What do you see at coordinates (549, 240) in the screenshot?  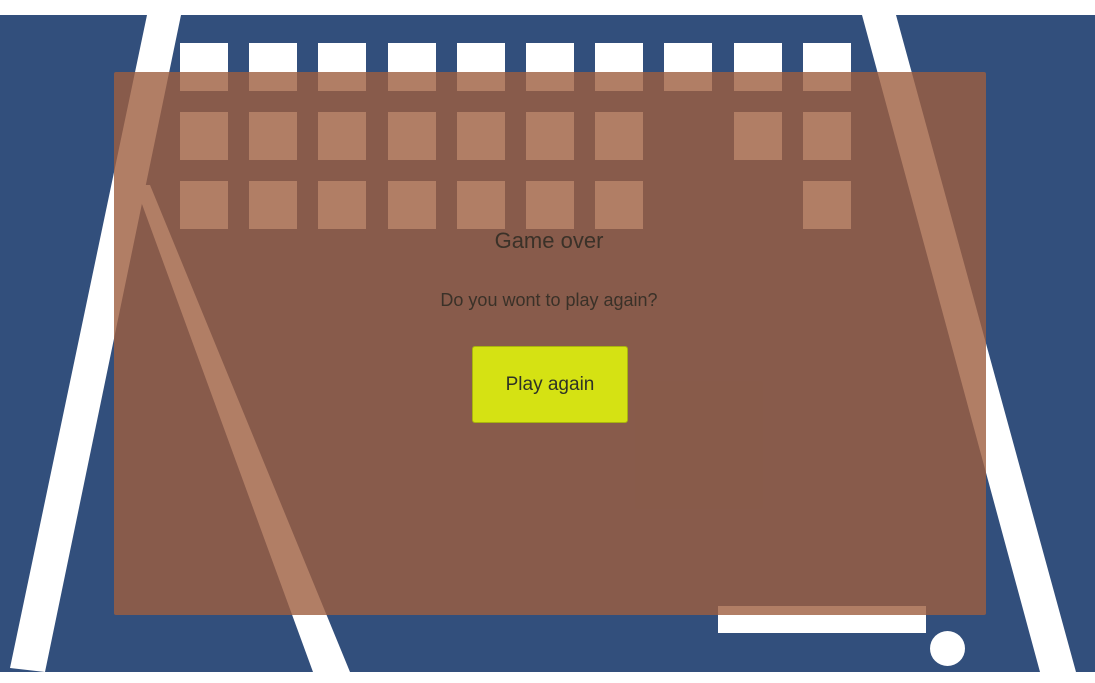 I see `game-over-title: Game over` at bounding box center [549, 240].